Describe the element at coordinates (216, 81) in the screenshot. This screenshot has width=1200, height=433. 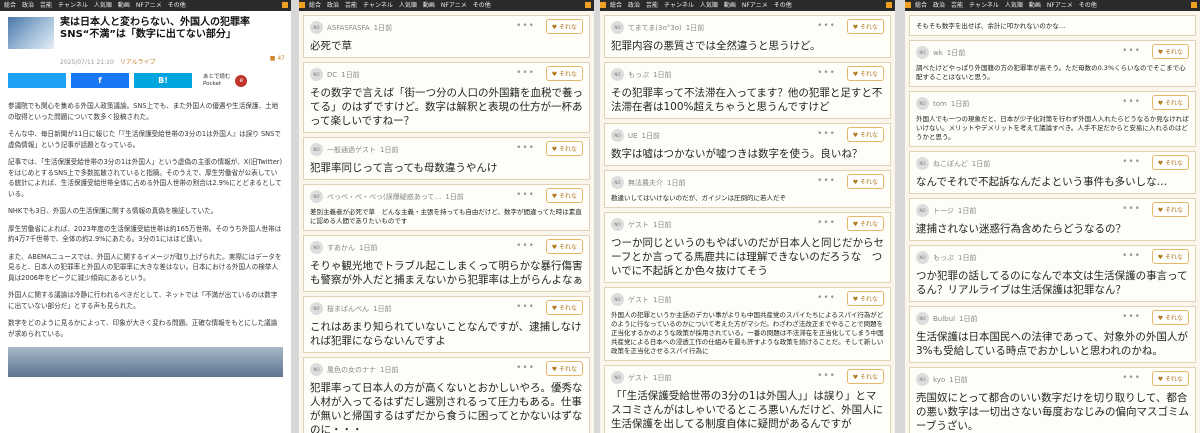
I see `read-later-button: あとで読む Pocket` at that location.